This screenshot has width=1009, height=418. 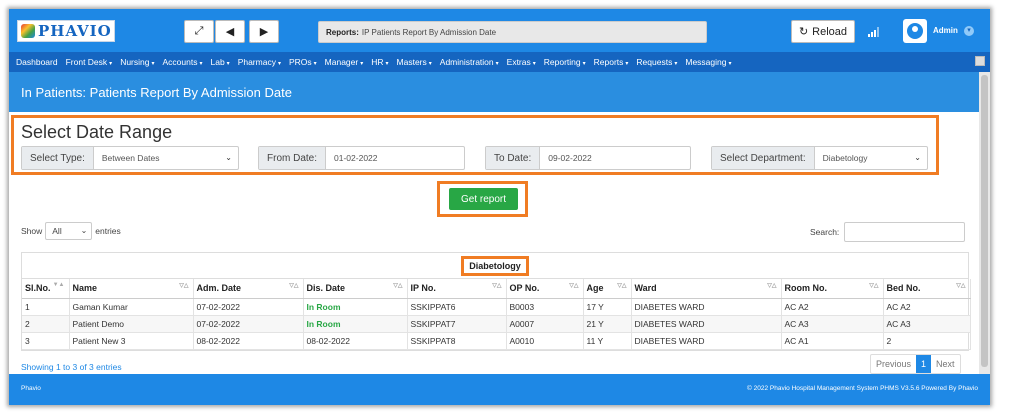 I want to click on previous-page-button: Previous, so click(x=893, y=364).